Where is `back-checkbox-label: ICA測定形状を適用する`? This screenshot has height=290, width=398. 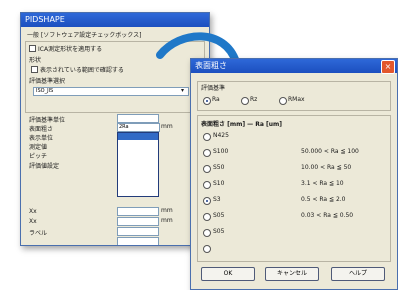
back-checkbox-label: ICA測定形状を適用する is located at coordinates (70, 49).